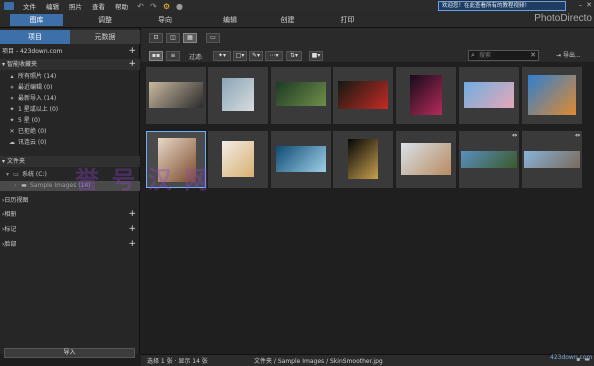 The width and height of the screenshot is (594, 366). Describe the element at coordinates (196, 57) in the screenshot. I see `filter-label: 过滤:` at that location.